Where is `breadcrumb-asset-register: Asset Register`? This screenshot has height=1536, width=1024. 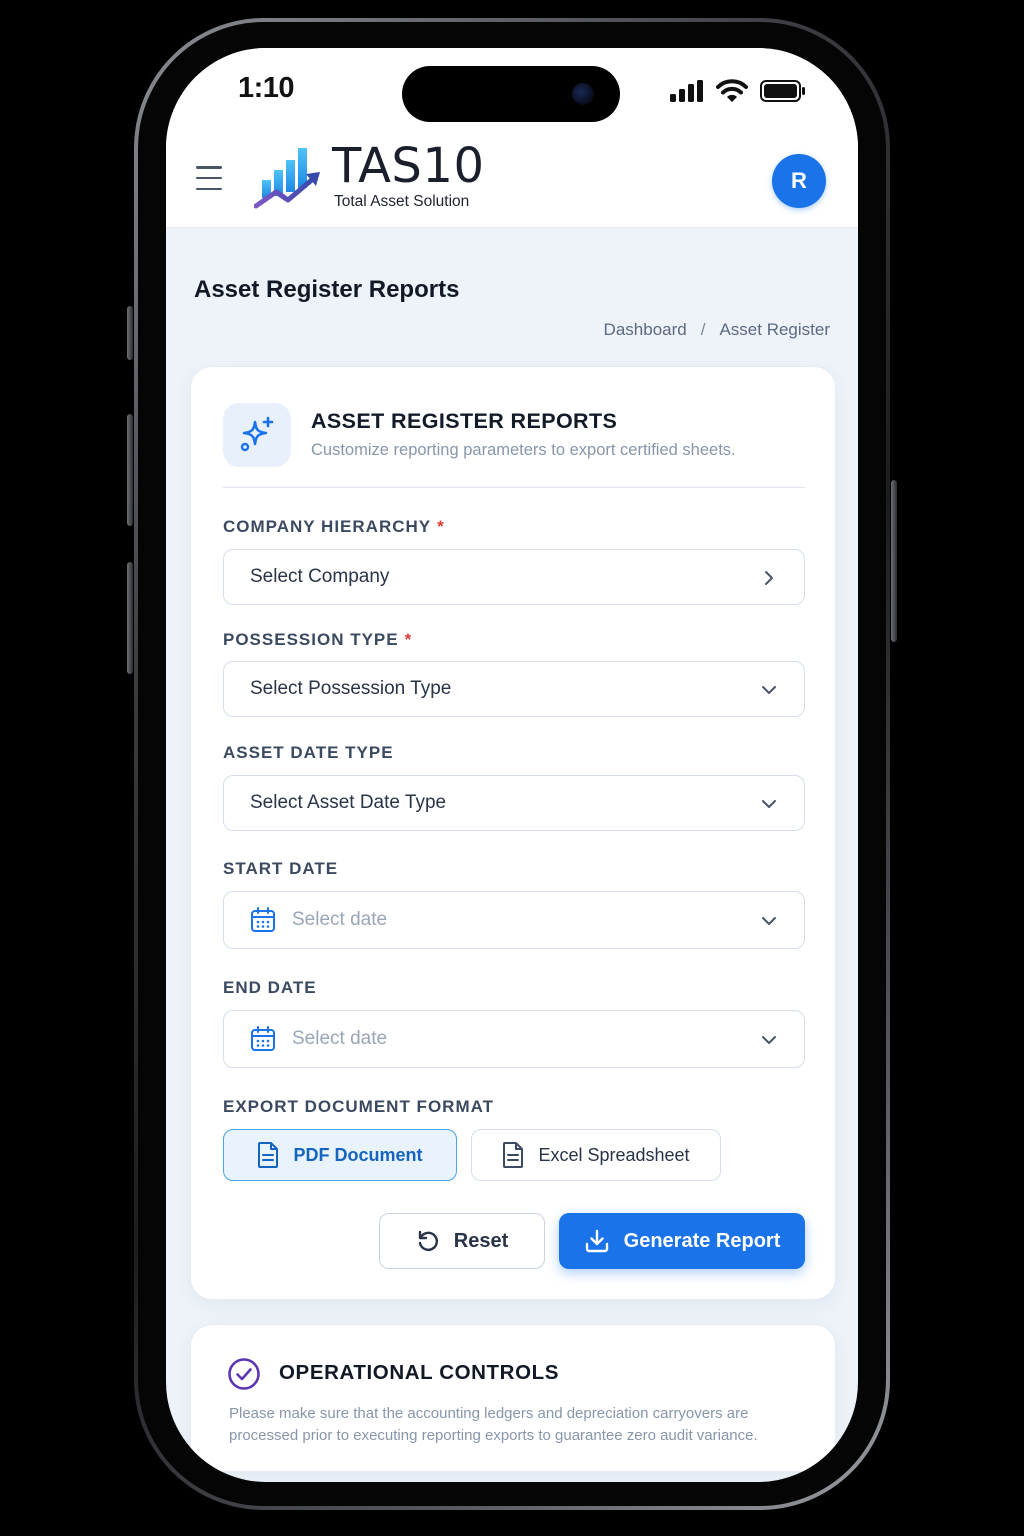 breadcrumb-asset-register: Asset Register is located at coordinates (774, 329).